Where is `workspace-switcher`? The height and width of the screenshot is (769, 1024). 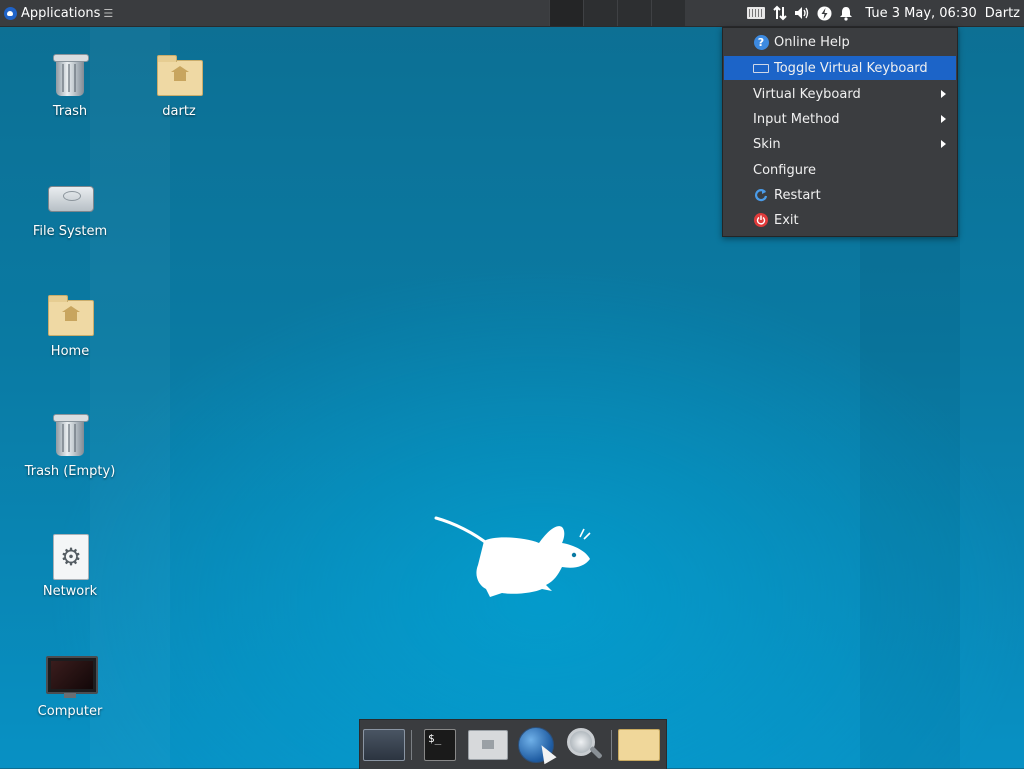
workspace-switcher is located at coordinates (617, 13).